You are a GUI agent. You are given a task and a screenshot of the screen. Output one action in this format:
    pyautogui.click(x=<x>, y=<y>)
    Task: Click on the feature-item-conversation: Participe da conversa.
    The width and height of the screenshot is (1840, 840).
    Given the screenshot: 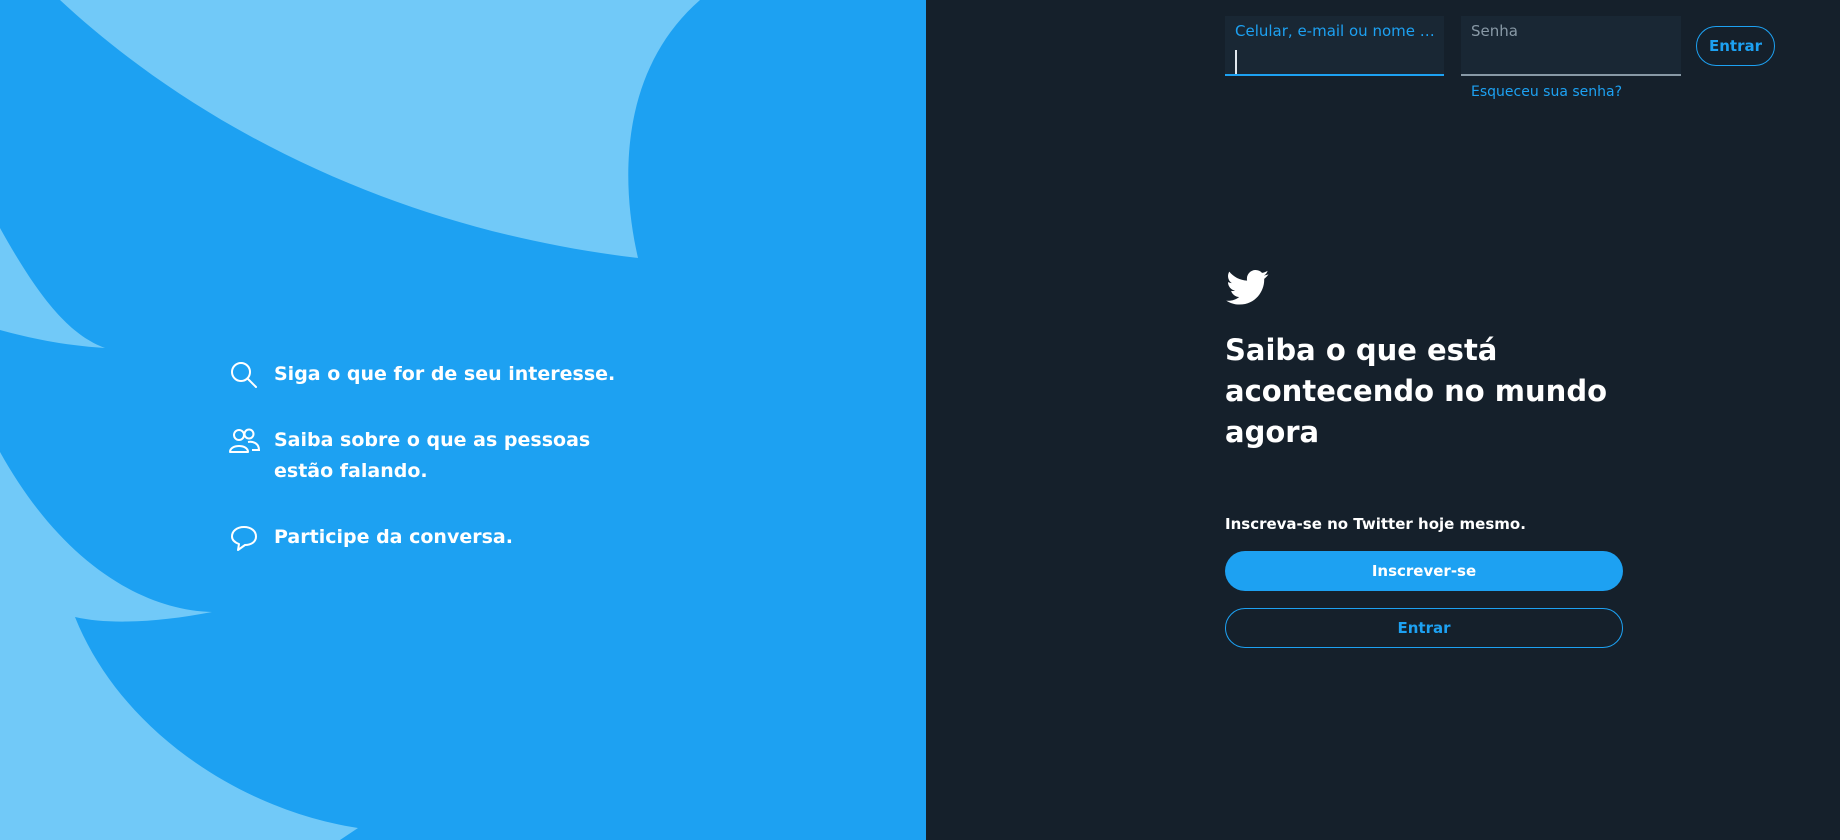 What is the action you would take?
    pyautogui.click(x=438, y=538)
    